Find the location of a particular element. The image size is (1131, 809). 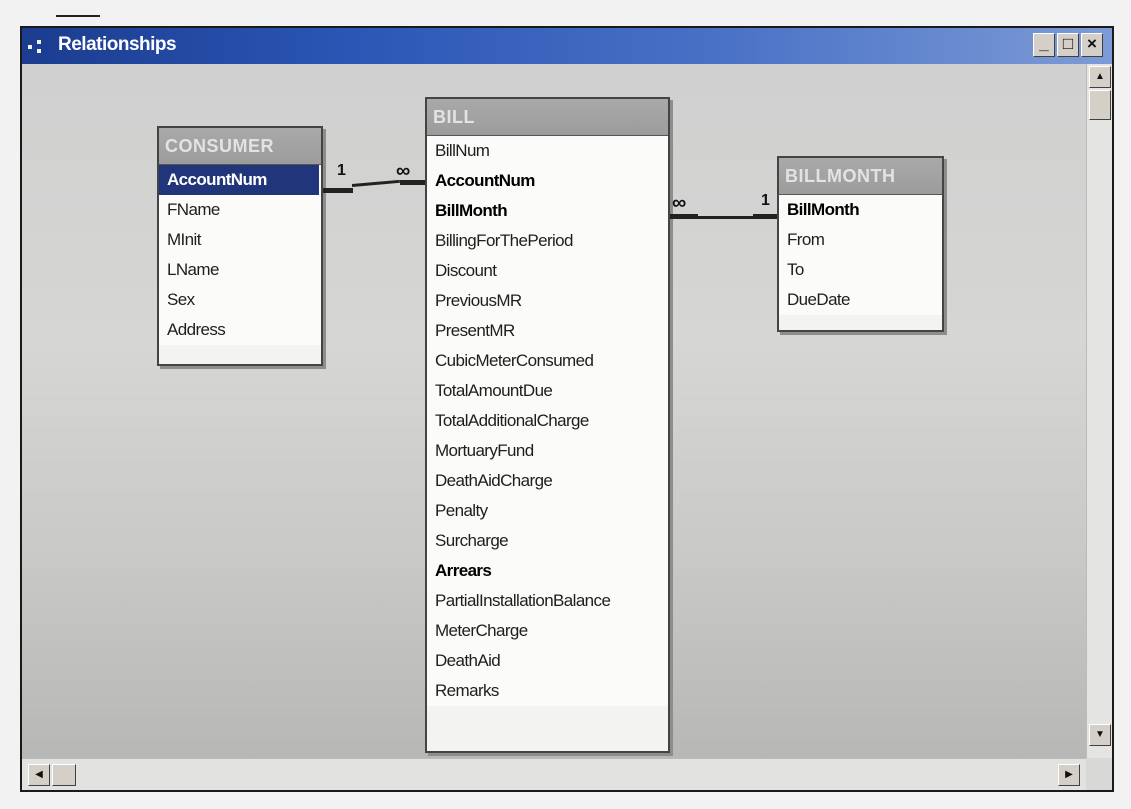

window-title: Relationships is located at coordinates (117, 44).